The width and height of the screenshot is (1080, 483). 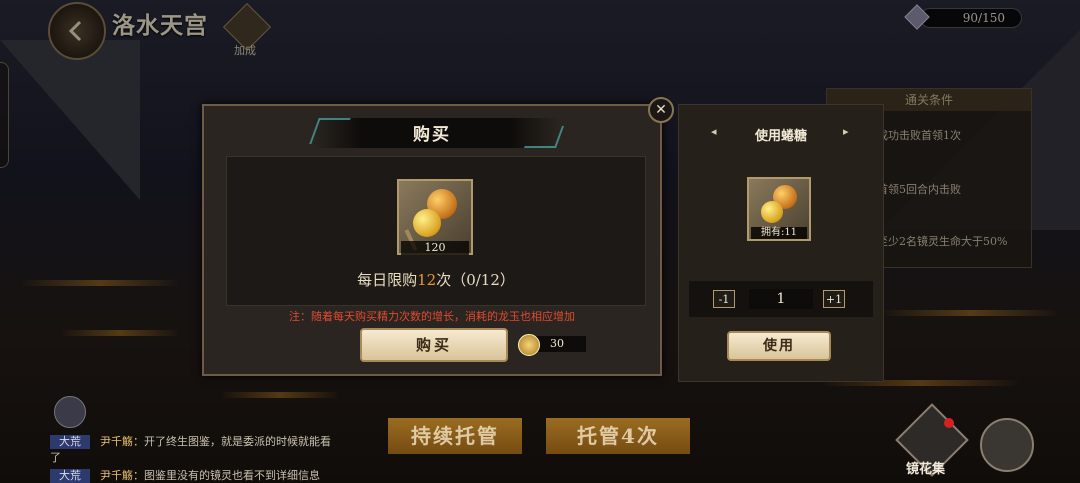 What do you see at coordinates (779, 233) in the screenshot?
I see `owned-count: 拥有:11` at bounding box center [779, 233].